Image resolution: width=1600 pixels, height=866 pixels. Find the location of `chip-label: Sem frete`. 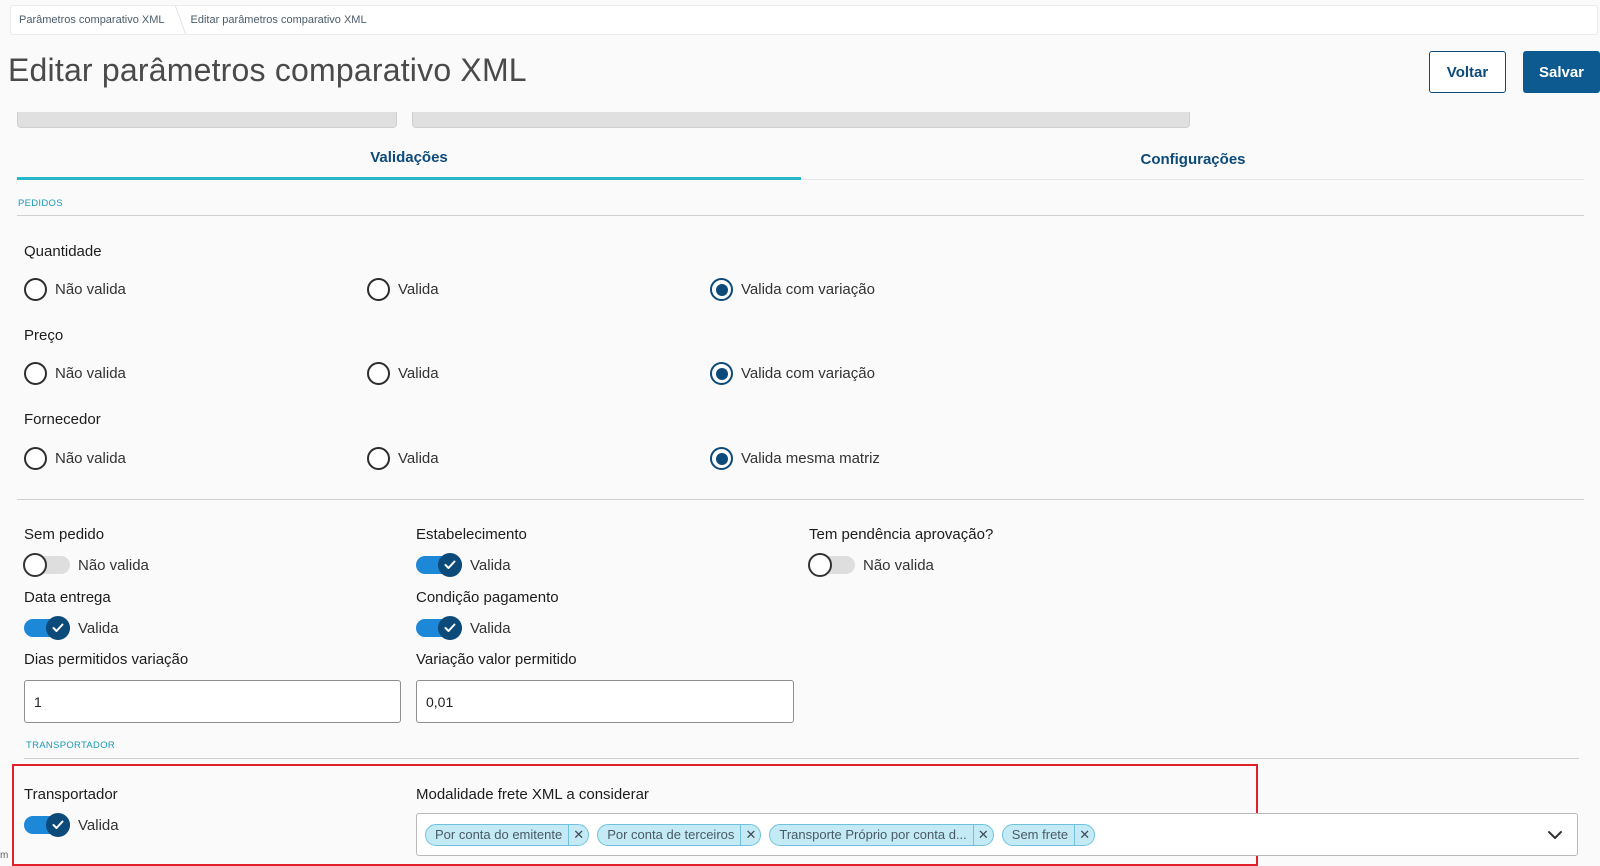

chip-label: Sem frete is located at coordinates (1040, 834).